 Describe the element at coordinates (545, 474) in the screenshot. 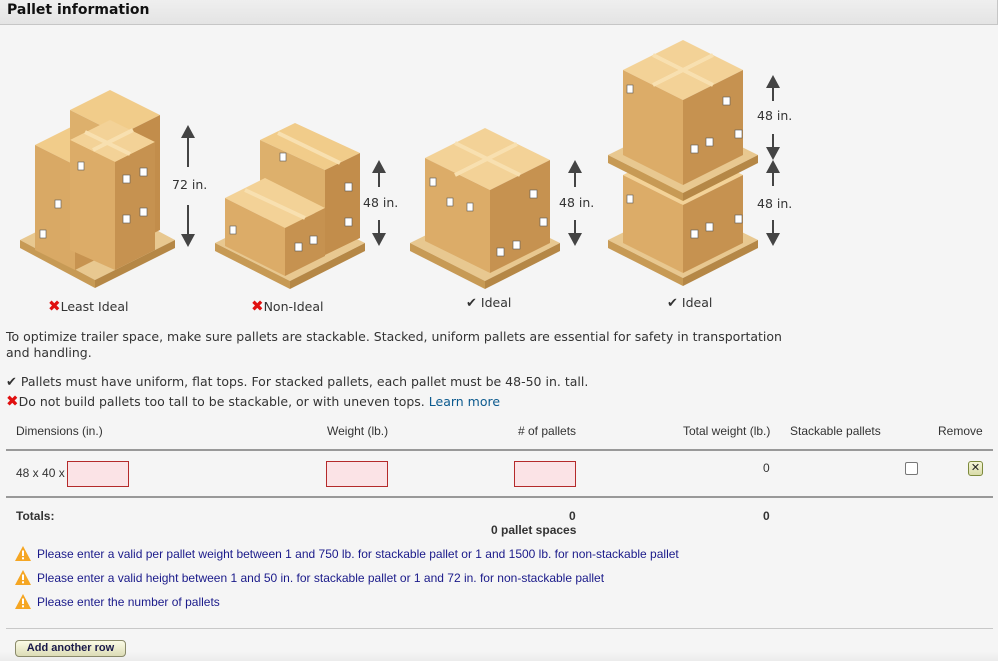

I see `pallets-input` at that location.